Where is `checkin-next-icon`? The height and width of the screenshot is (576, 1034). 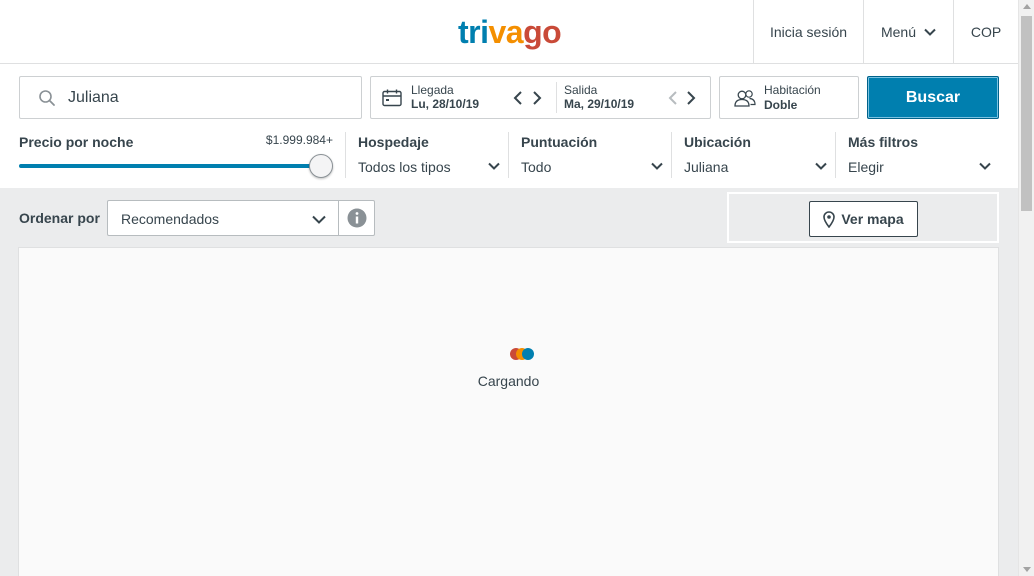 checkin-next-icon is located at coordinates (537, 98).